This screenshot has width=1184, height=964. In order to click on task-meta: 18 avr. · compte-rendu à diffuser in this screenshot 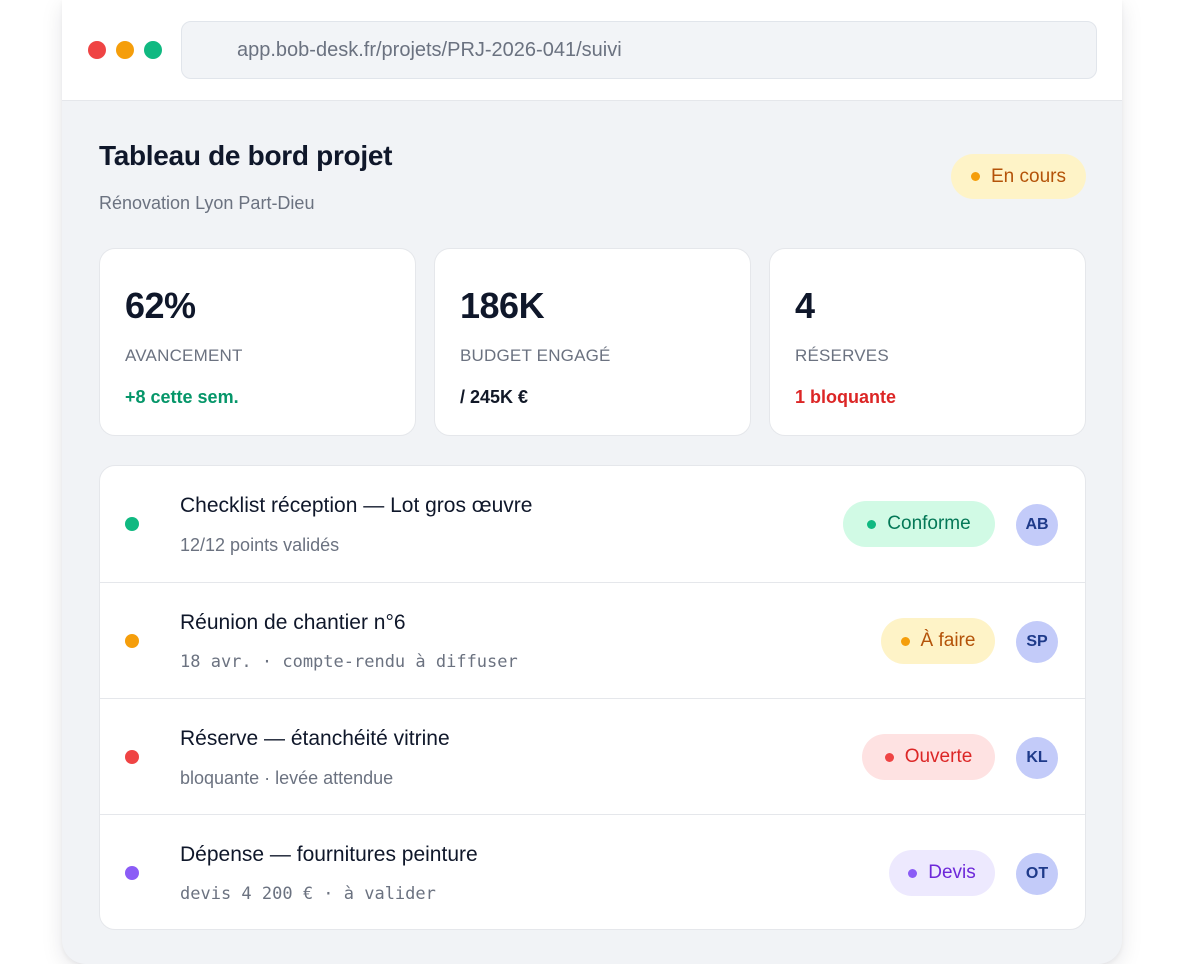, I will do `click(349, 662)`.